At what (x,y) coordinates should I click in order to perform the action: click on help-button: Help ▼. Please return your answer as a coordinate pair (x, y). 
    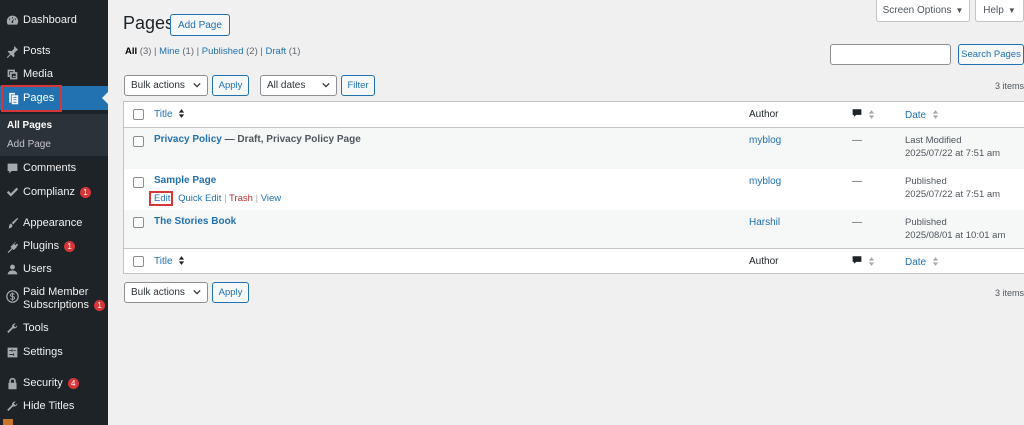
    Looking at the image, I should click on (999, 11).